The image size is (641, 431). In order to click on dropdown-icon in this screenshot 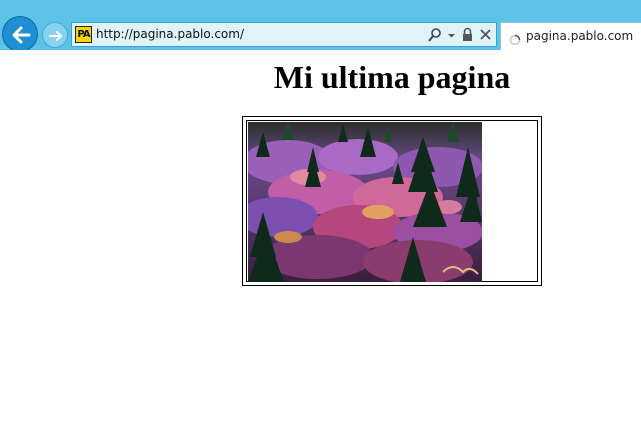, I will do `click(451, 37)`.